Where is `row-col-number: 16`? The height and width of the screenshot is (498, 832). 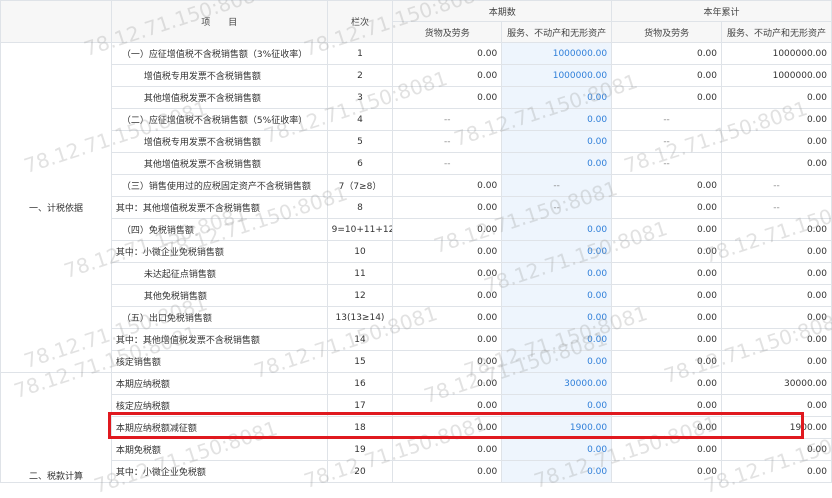 row-col-number: 16 is located at coordinates (360, 383).